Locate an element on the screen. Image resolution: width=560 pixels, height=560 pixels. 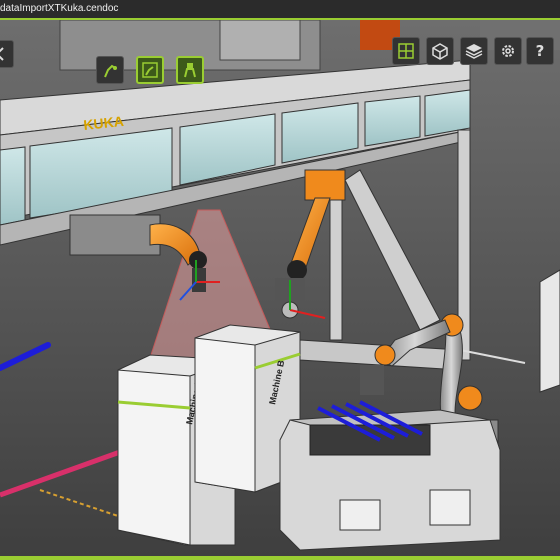
robot-tool-button is located at coordinates (110, 70).